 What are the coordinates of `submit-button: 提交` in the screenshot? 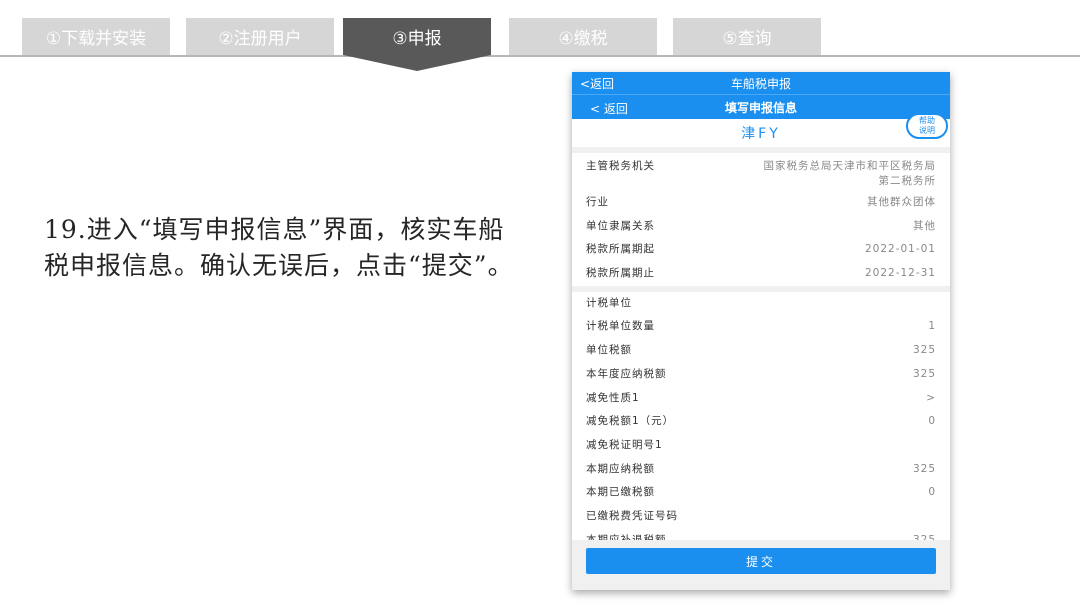 It's located at (761, 561).